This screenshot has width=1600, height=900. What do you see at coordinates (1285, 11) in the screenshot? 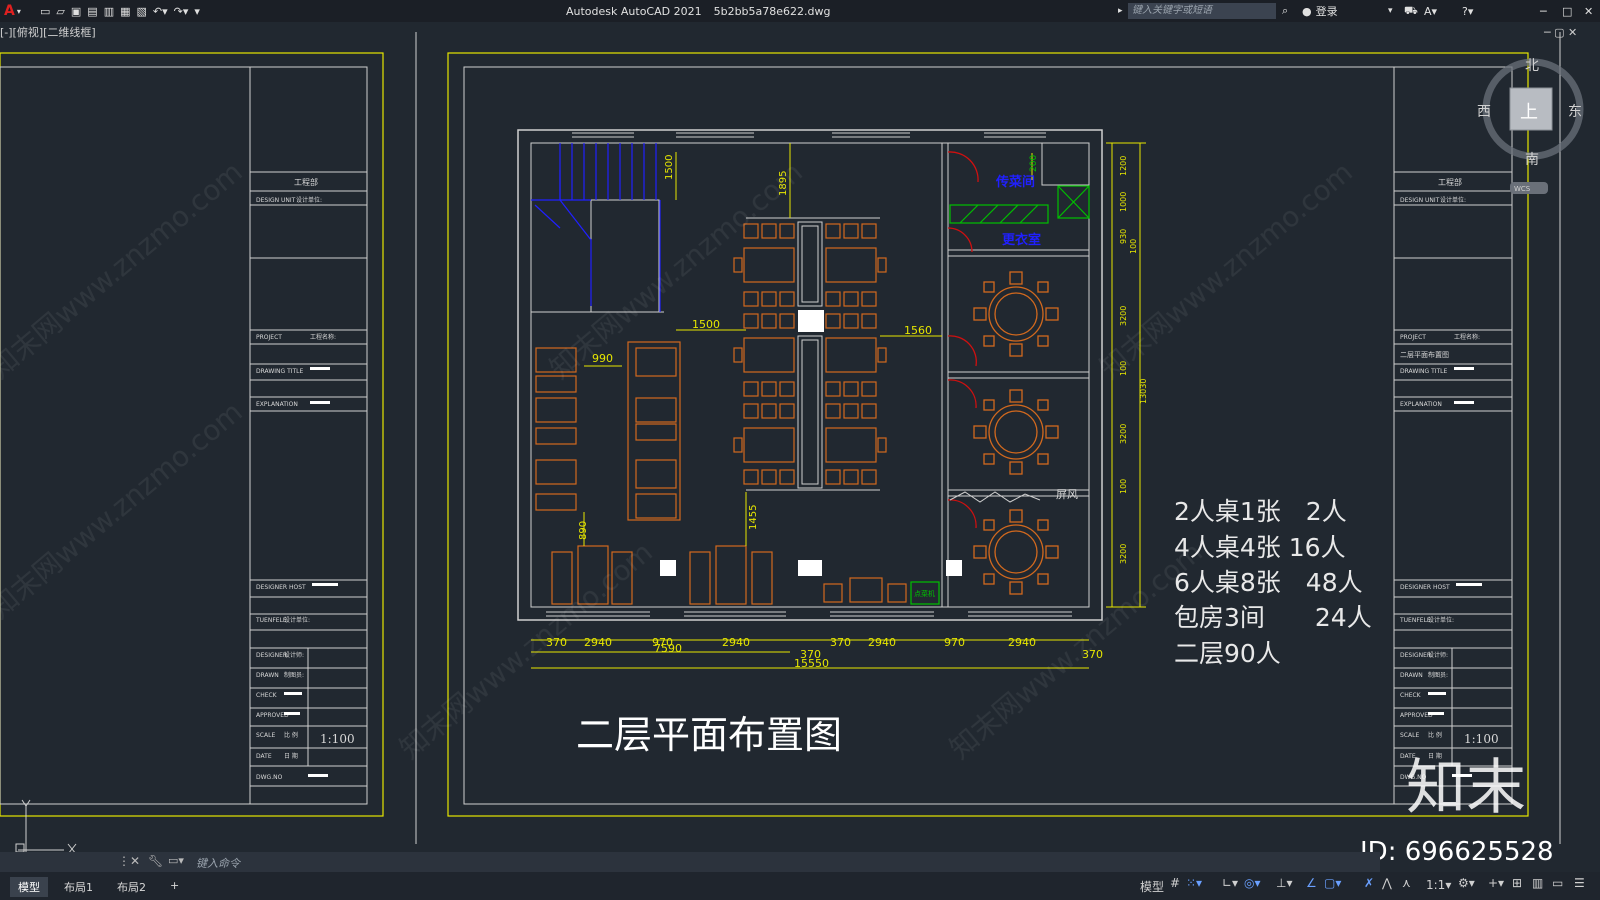
I see `search-icon: ⌕` at bounding box center [1285, 11].